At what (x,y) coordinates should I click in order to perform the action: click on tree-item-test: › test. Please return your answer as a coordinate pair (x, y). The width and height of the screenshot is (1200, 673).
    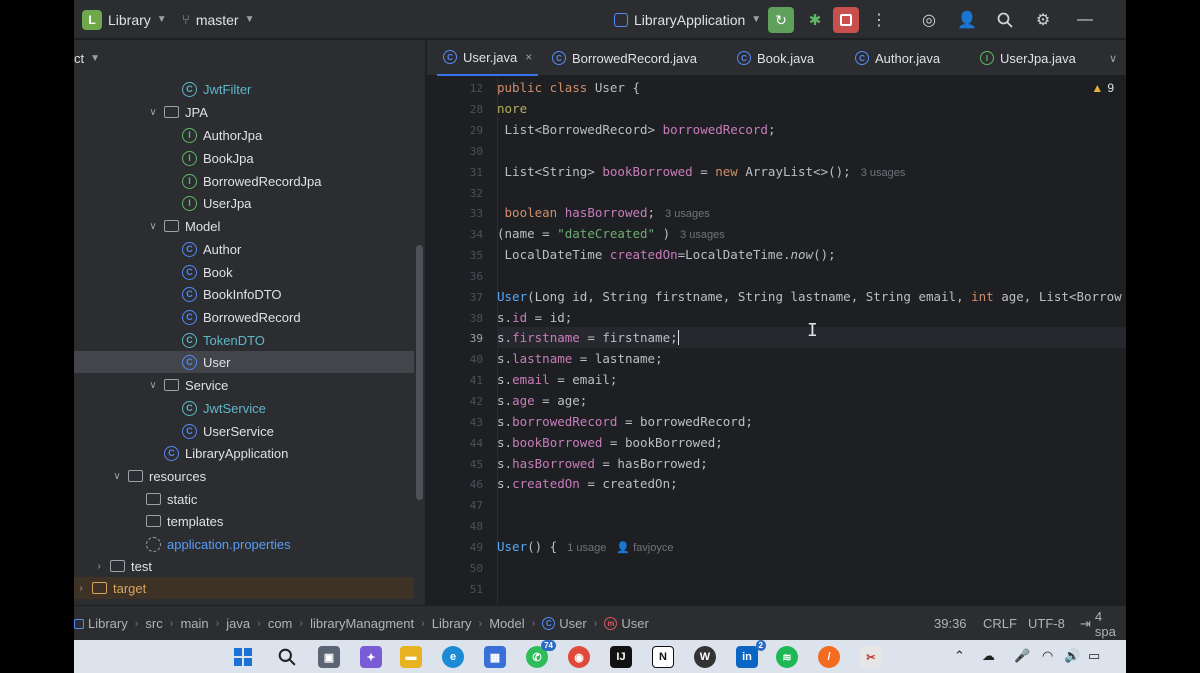
    Looking at the image, I should click on (244, 566).